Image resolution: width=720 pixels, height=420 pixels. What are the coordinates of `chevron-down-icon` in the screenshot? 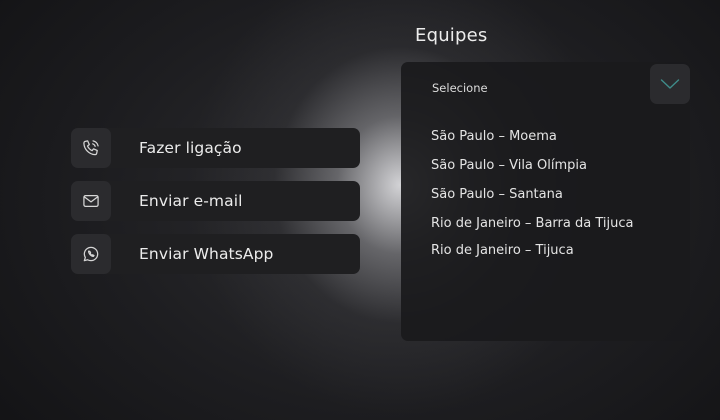 It's located at (670, 84).